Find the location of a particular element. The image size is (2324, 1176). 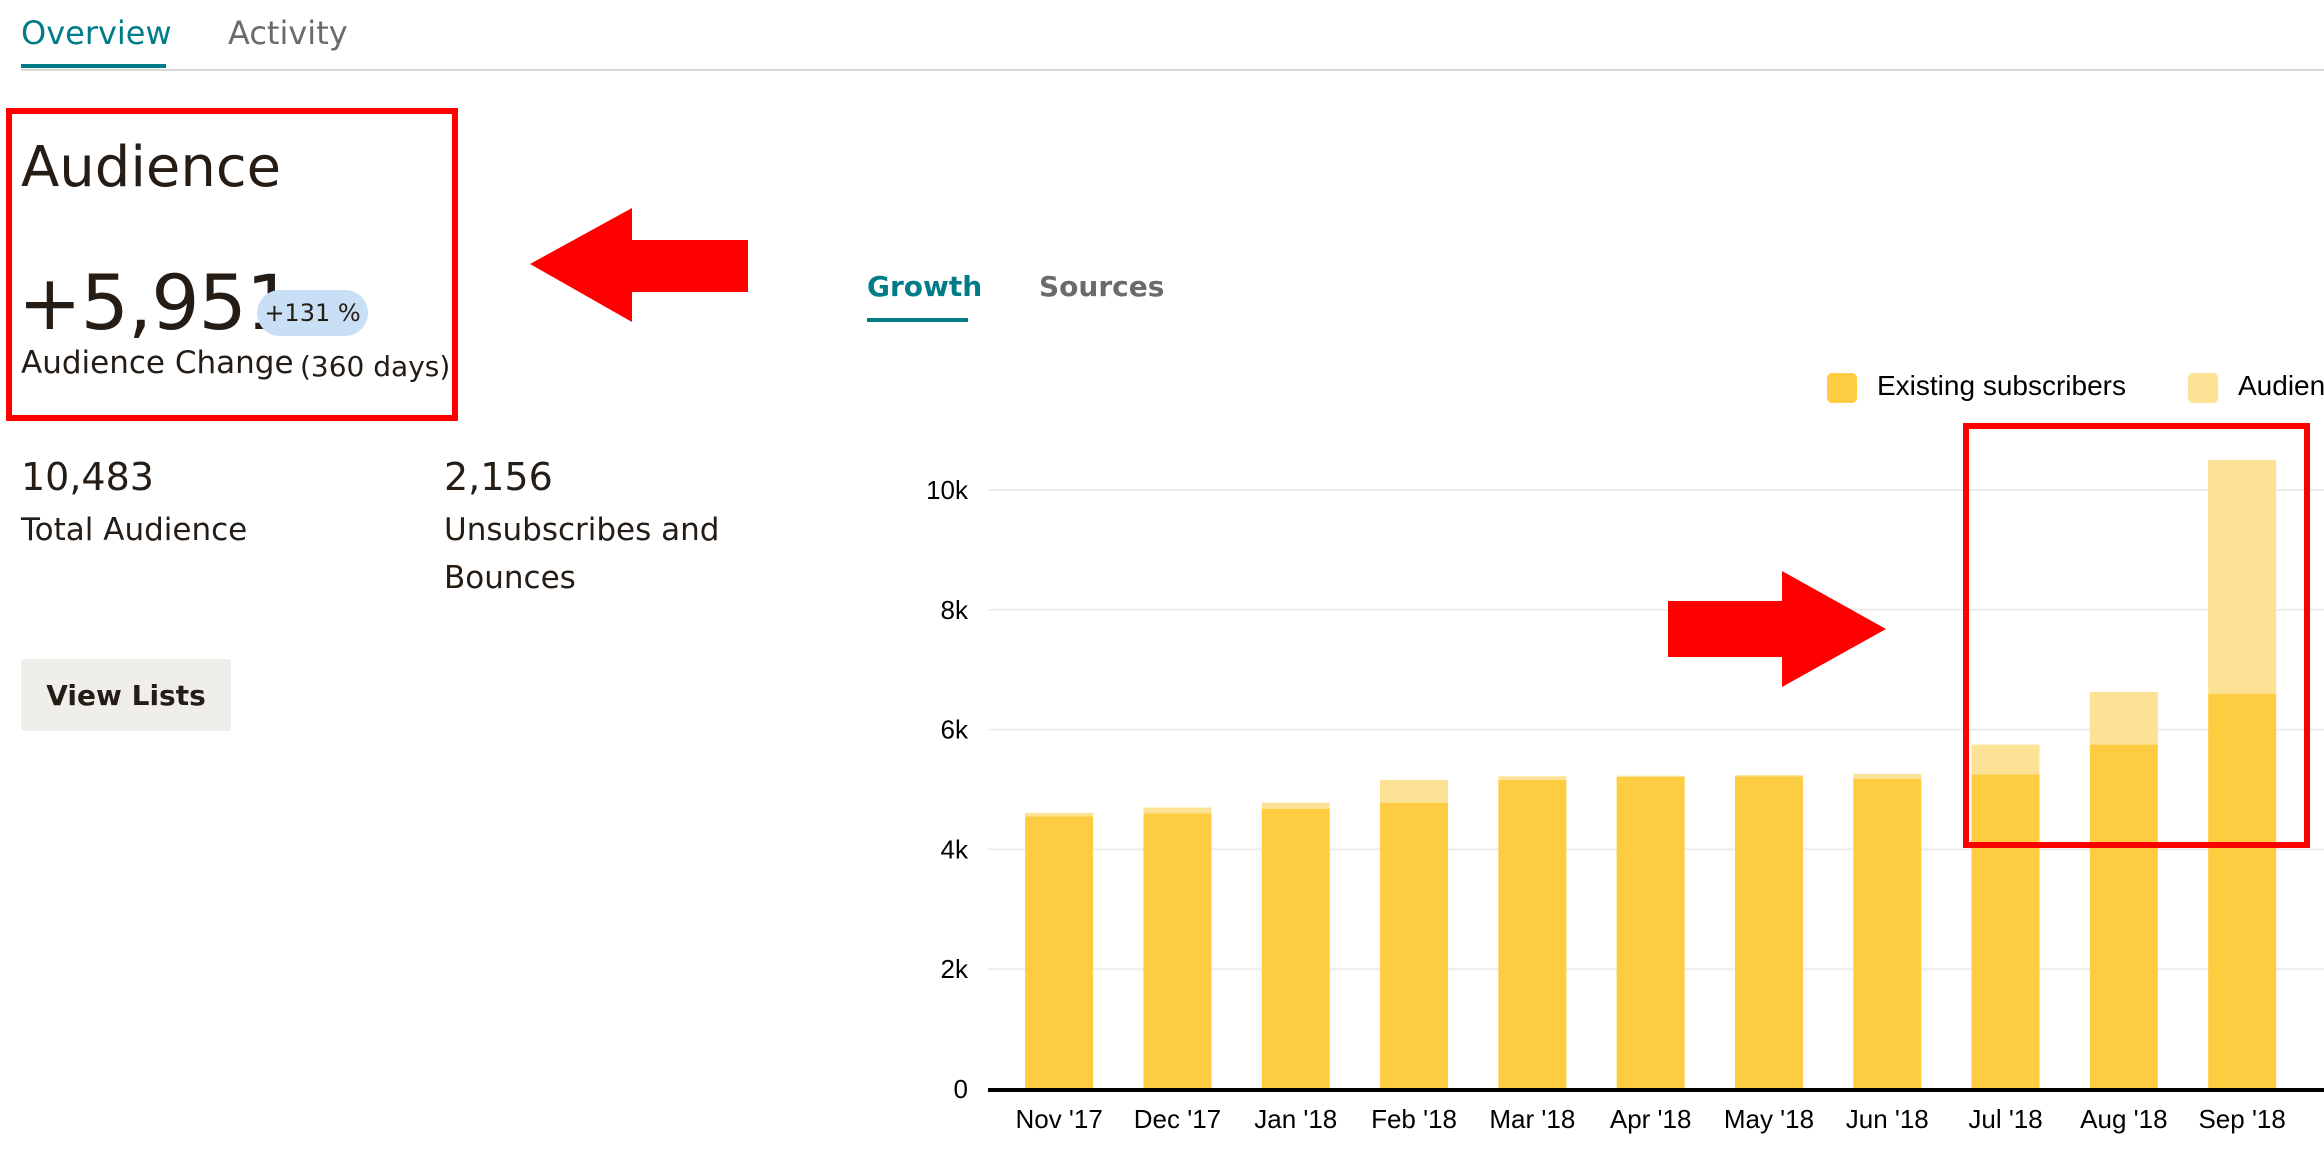

x-tick-label: Mar '18 is located at coordinates (1532, 1119).